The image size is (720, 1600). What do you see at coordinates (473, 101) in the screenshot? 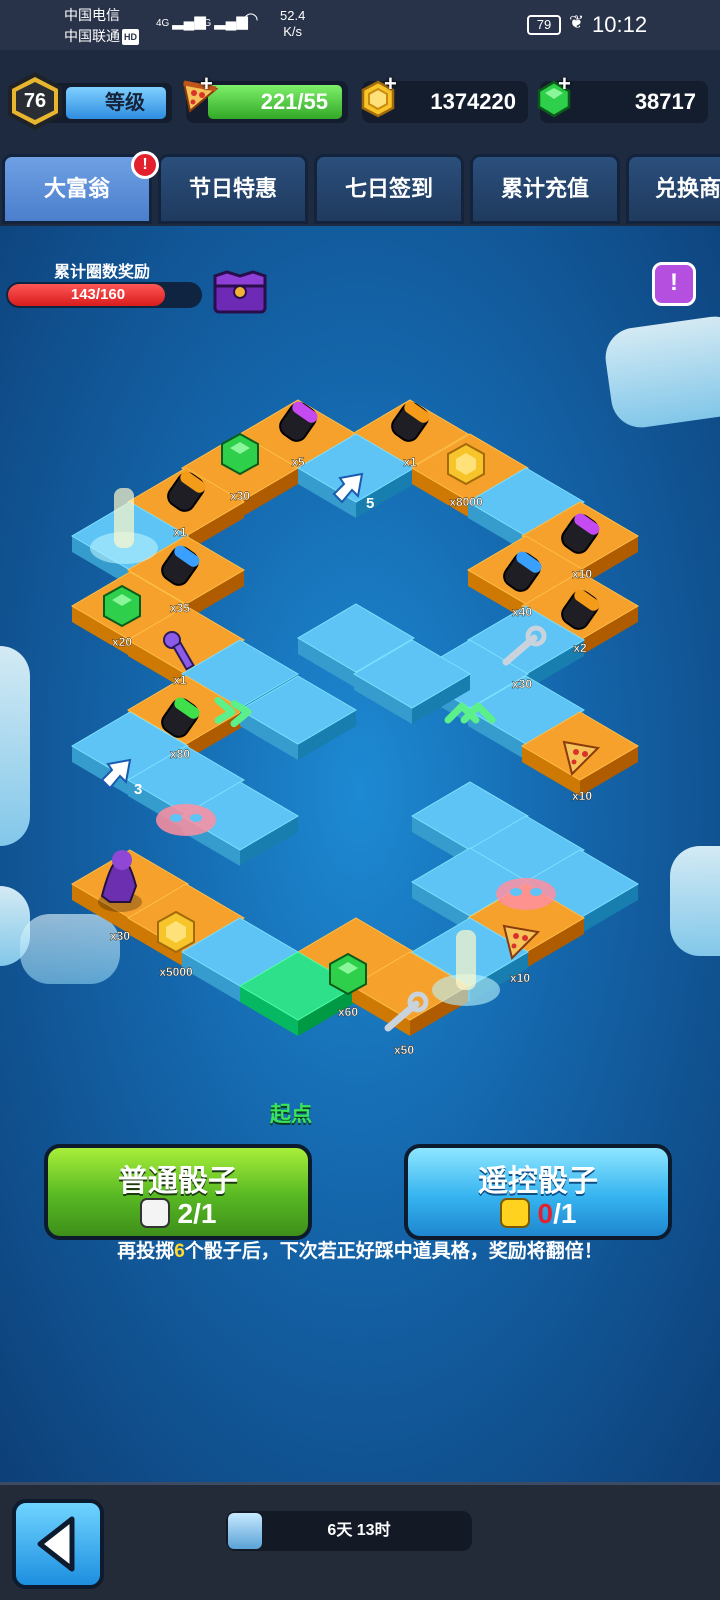
I see `coin-count: 1374220` at bounding box center [473, 101].